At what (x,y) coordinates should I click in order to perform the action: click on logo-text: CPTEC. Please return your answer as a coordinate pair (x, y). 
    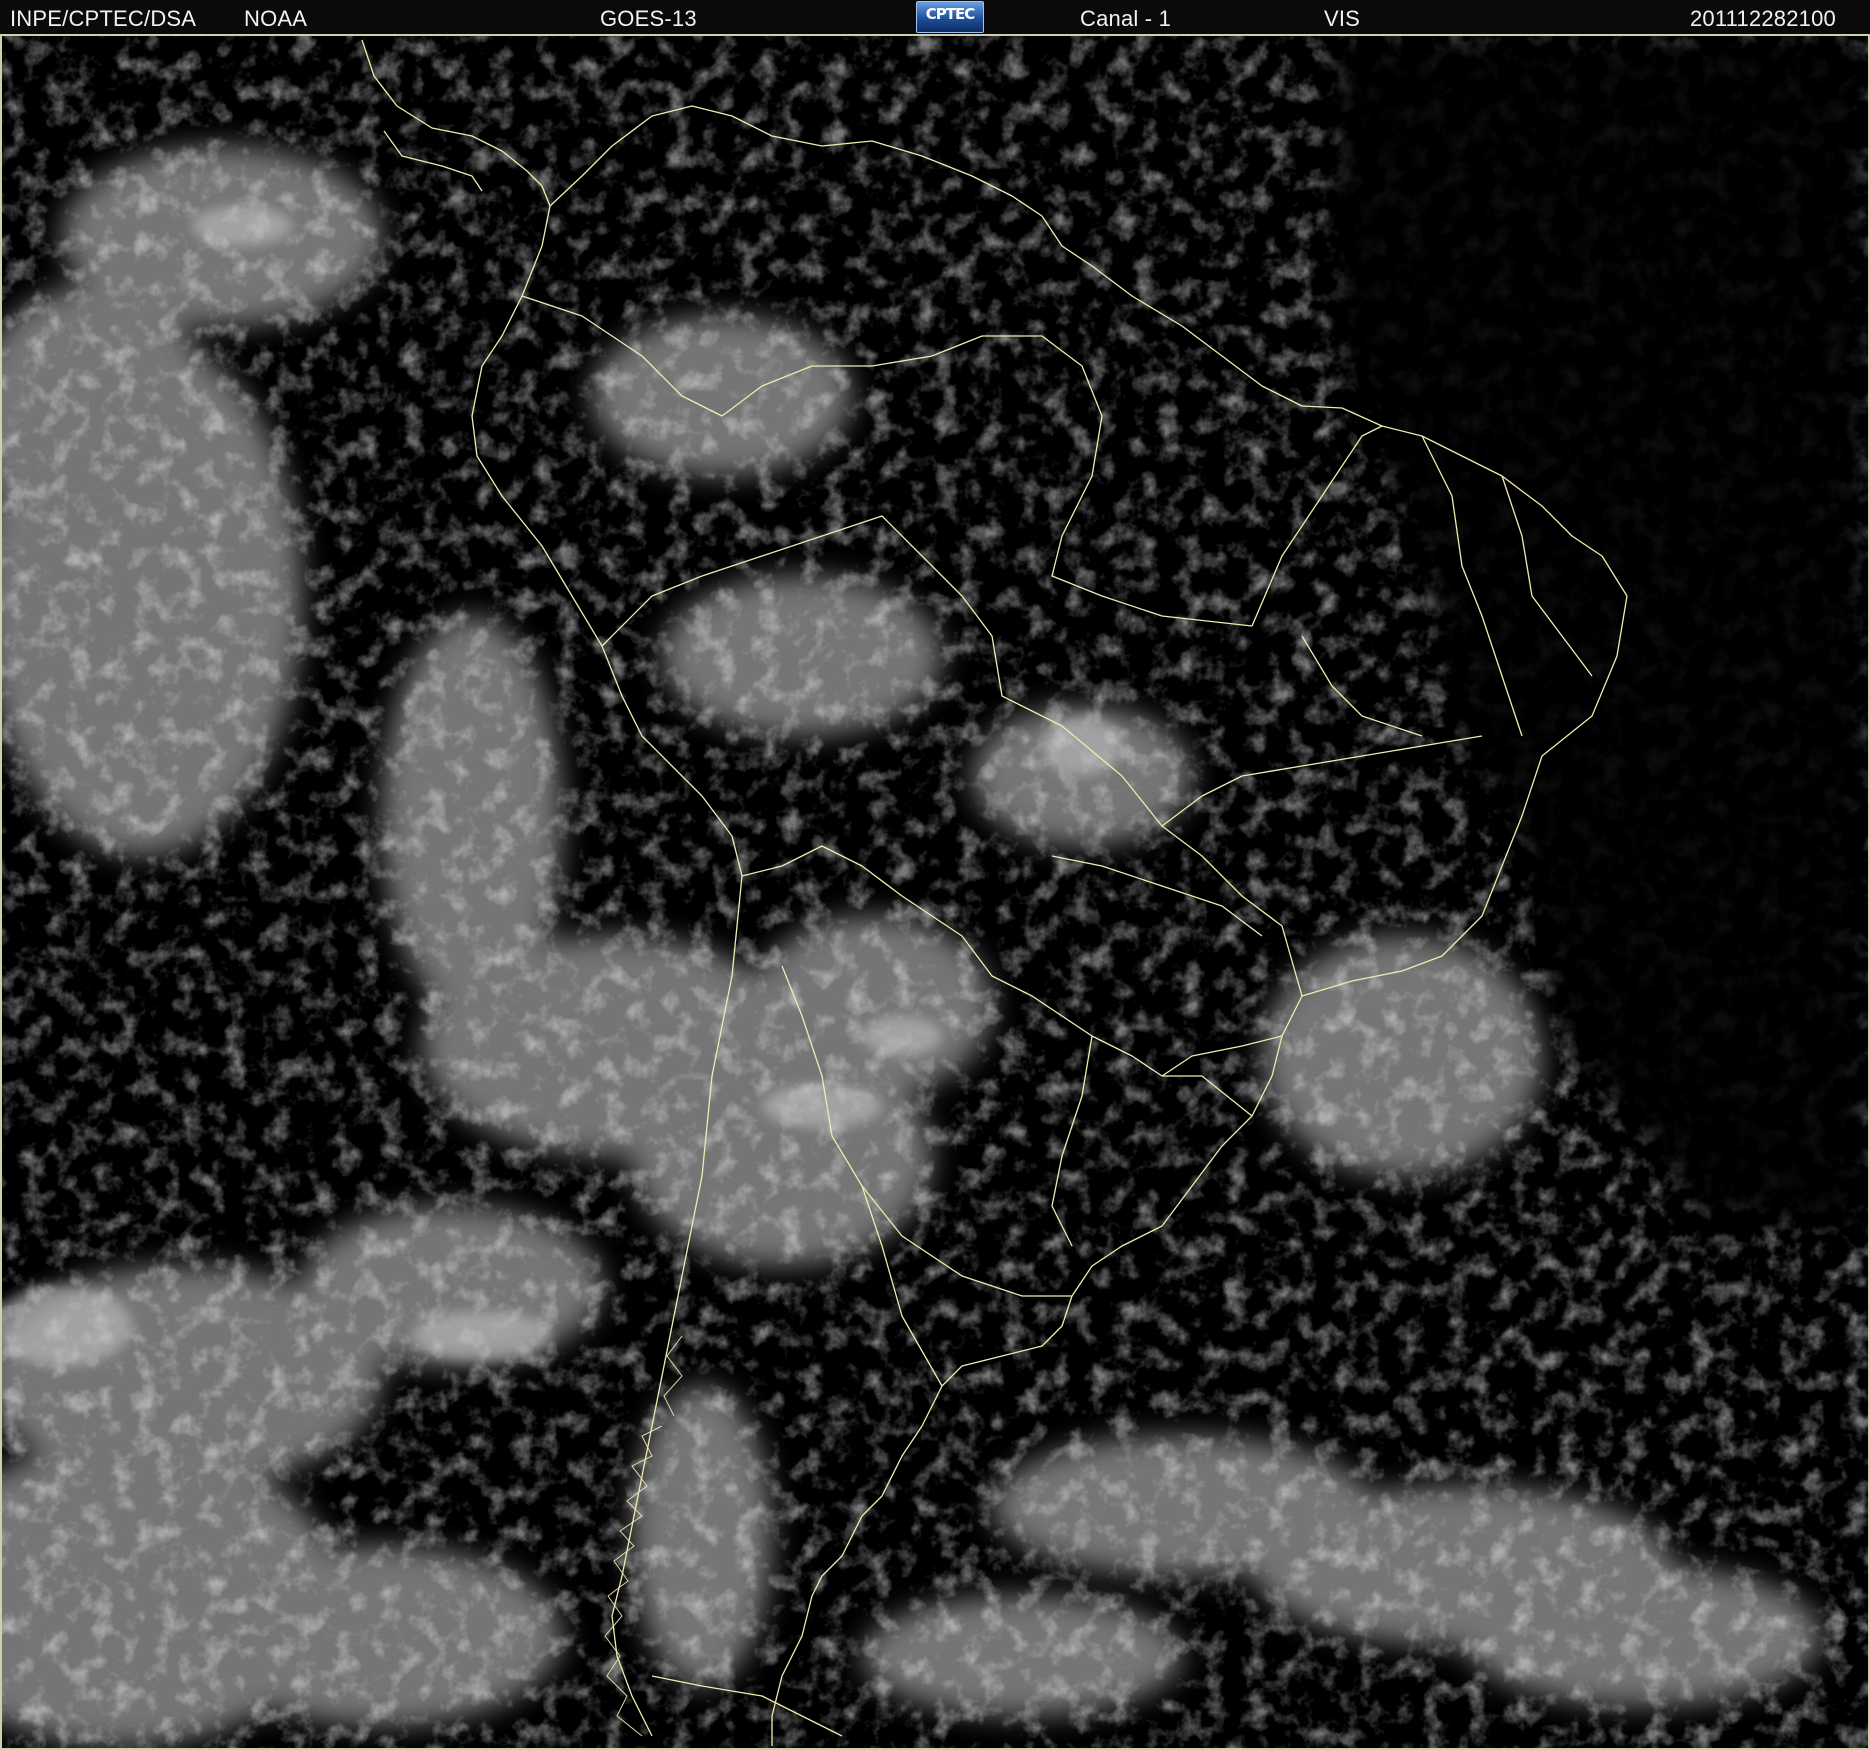
    Looking at the image, I should click on (950, 14).